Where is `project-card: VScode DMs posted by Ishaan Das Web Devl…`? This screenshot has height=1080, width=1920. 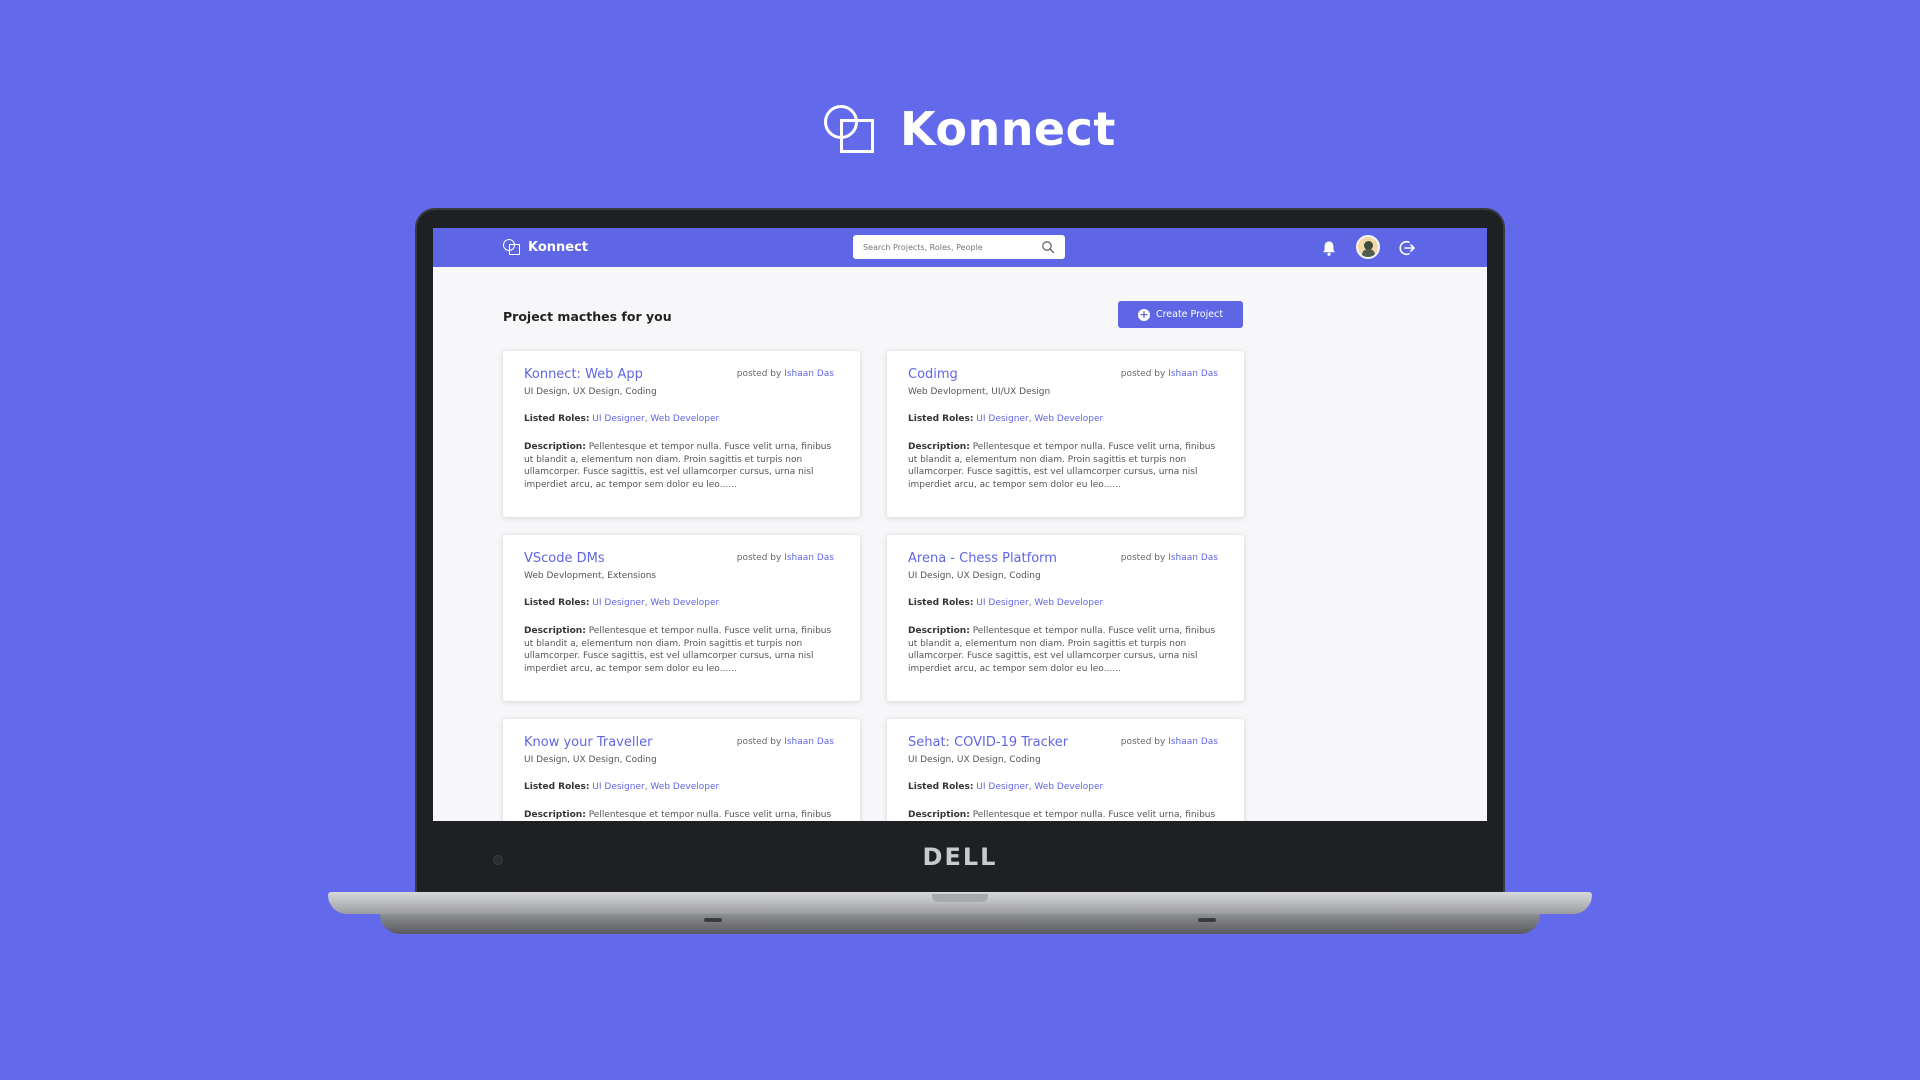
project-card: VScode DMs posted by Ishaan Das Web Devl… is located at coordinates (681, 618).